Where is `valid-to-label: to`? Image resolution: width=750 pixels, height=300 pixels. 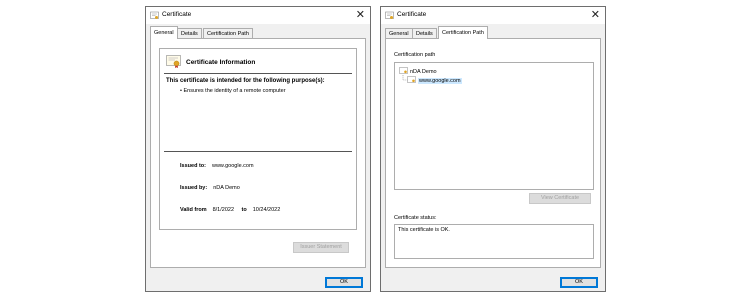 valid-to-label: to is located at coordinates (244, 210).